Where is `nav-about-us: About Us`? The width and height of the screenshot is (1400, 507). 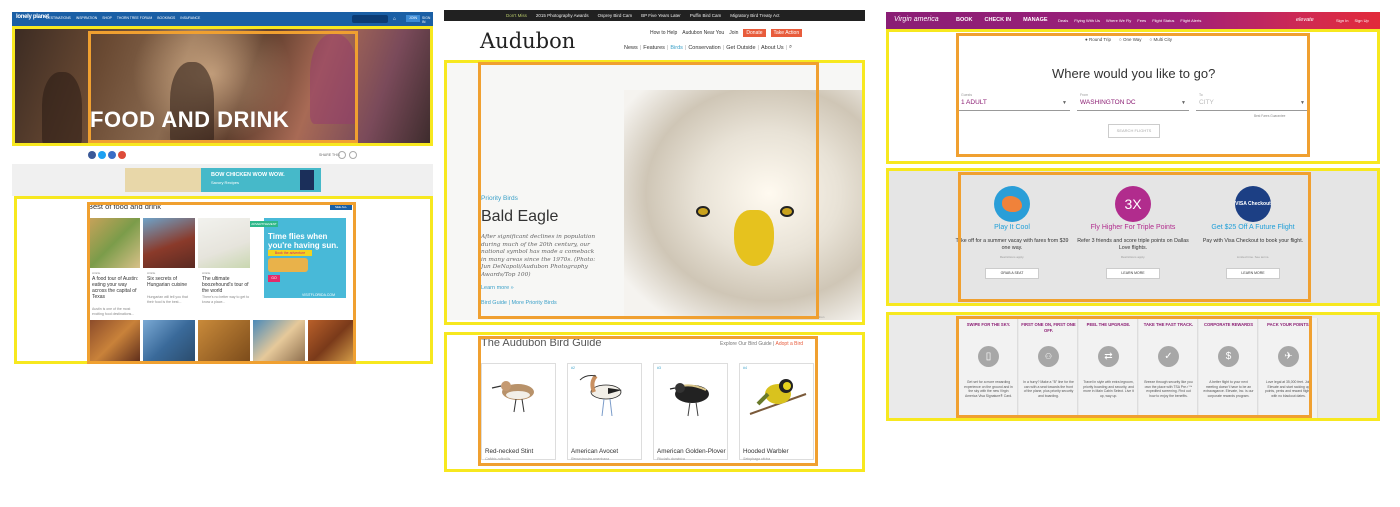 nav-about-us: About Us is located at coordinates (772, 48).